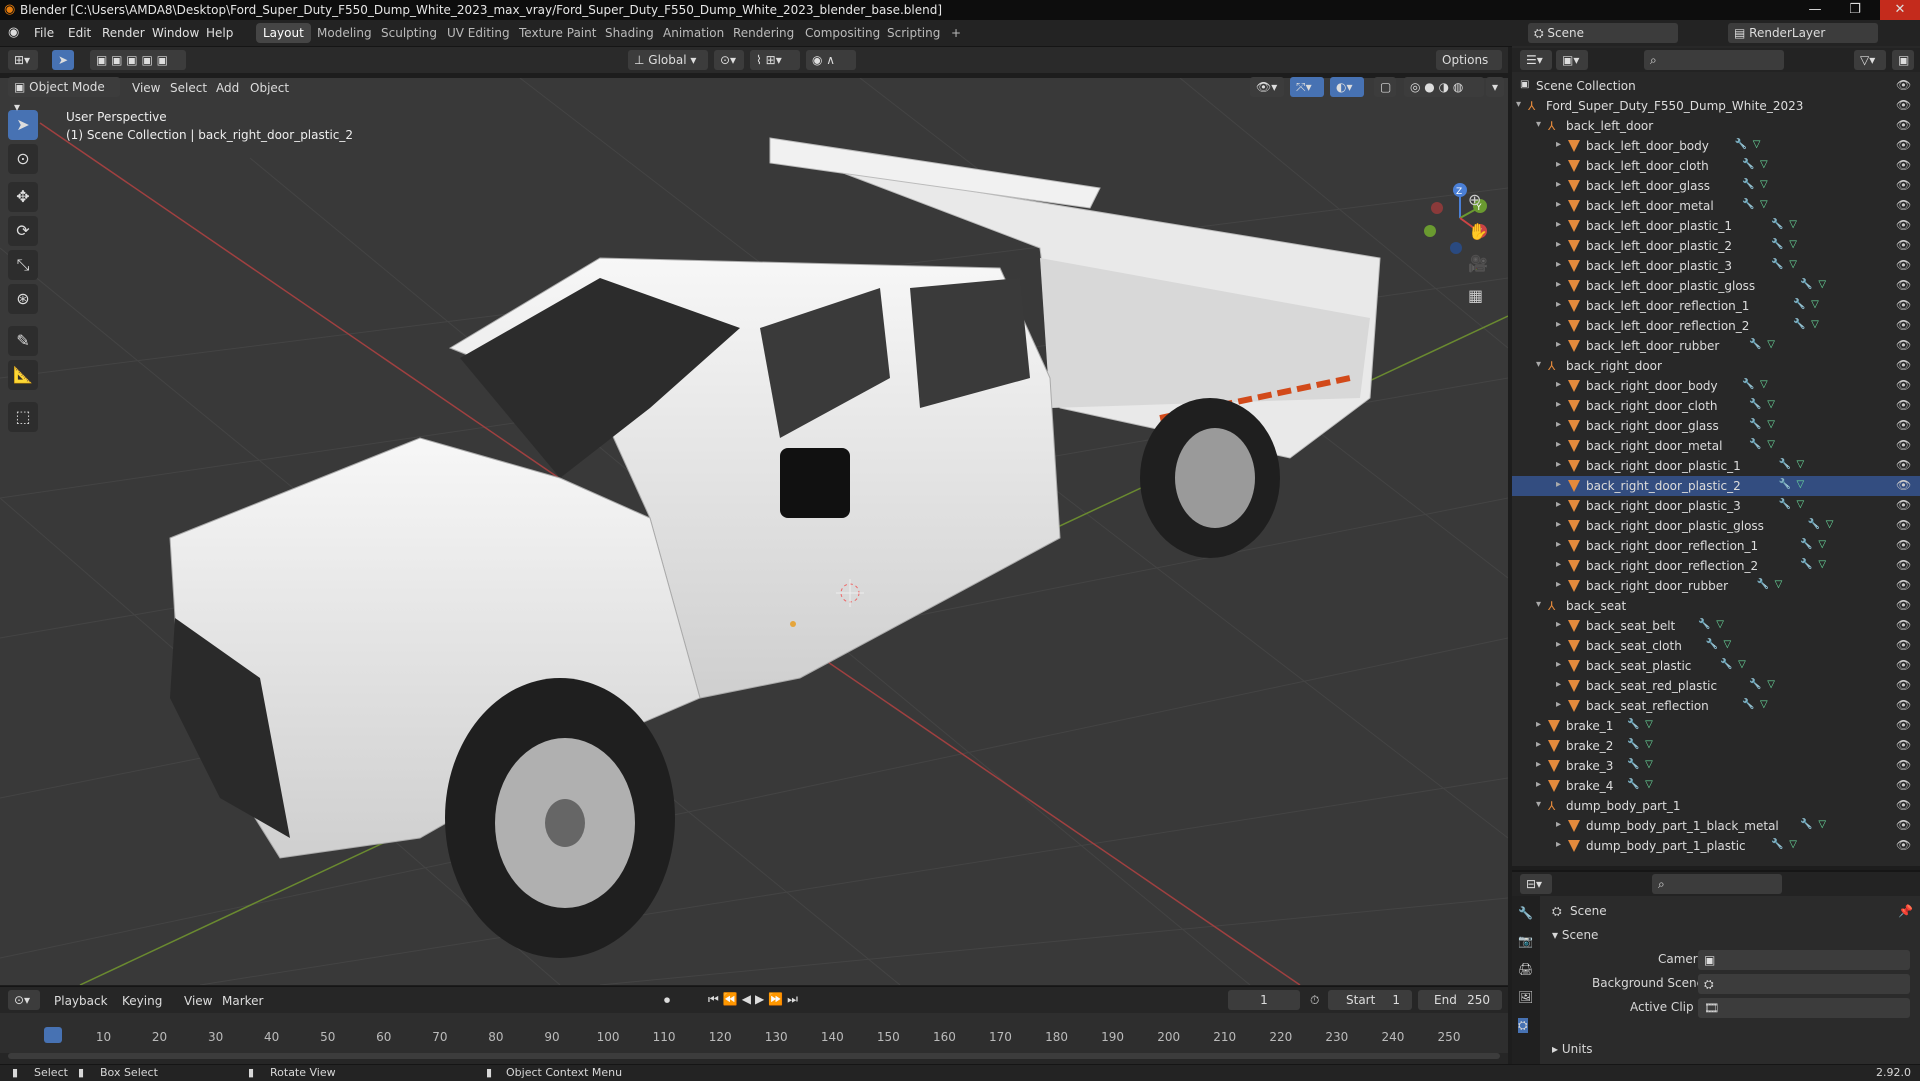 Image resolution: width=1920 pixels, height=1081 pixels. Describe the element at coordinates (1717, 884) in the screenshot. I see `properties-search-input: ⌕` at that location.